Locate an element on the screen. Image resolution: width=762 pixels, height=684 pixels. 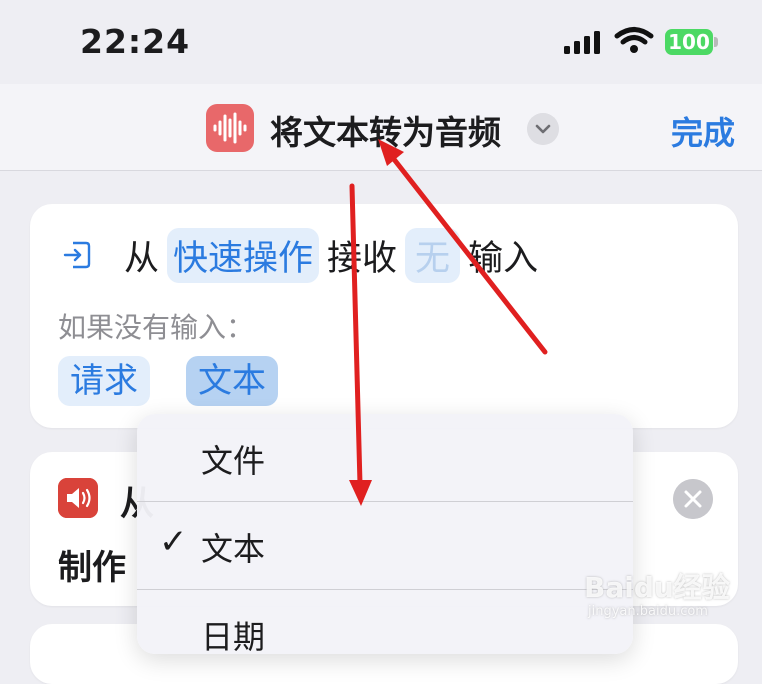
battery-indicator: 100 is located at coordinates (689, 42).